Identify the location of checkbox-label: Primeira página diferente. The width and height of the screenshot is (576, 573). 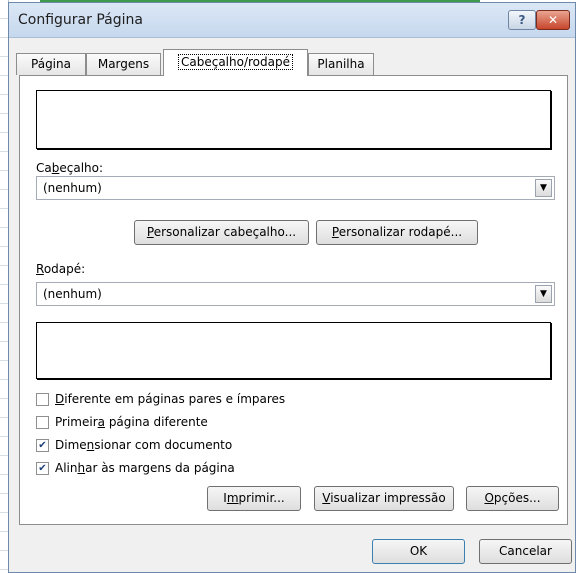
(131, 422).